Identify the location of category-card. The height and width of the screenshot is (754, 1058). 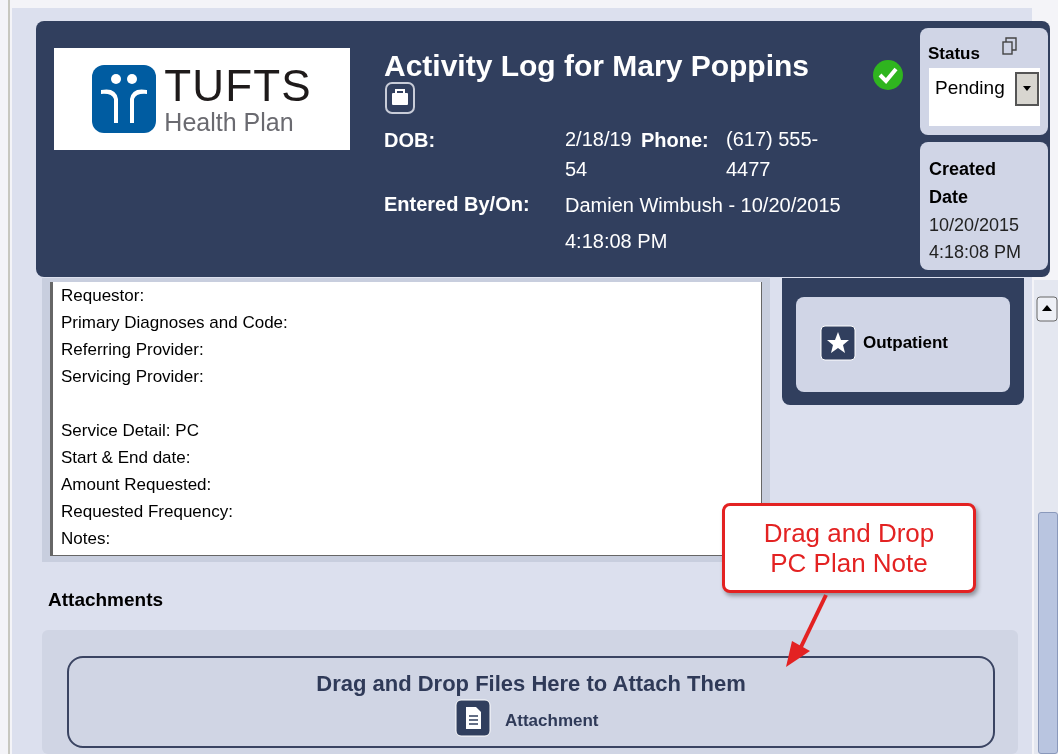
(903, 344).